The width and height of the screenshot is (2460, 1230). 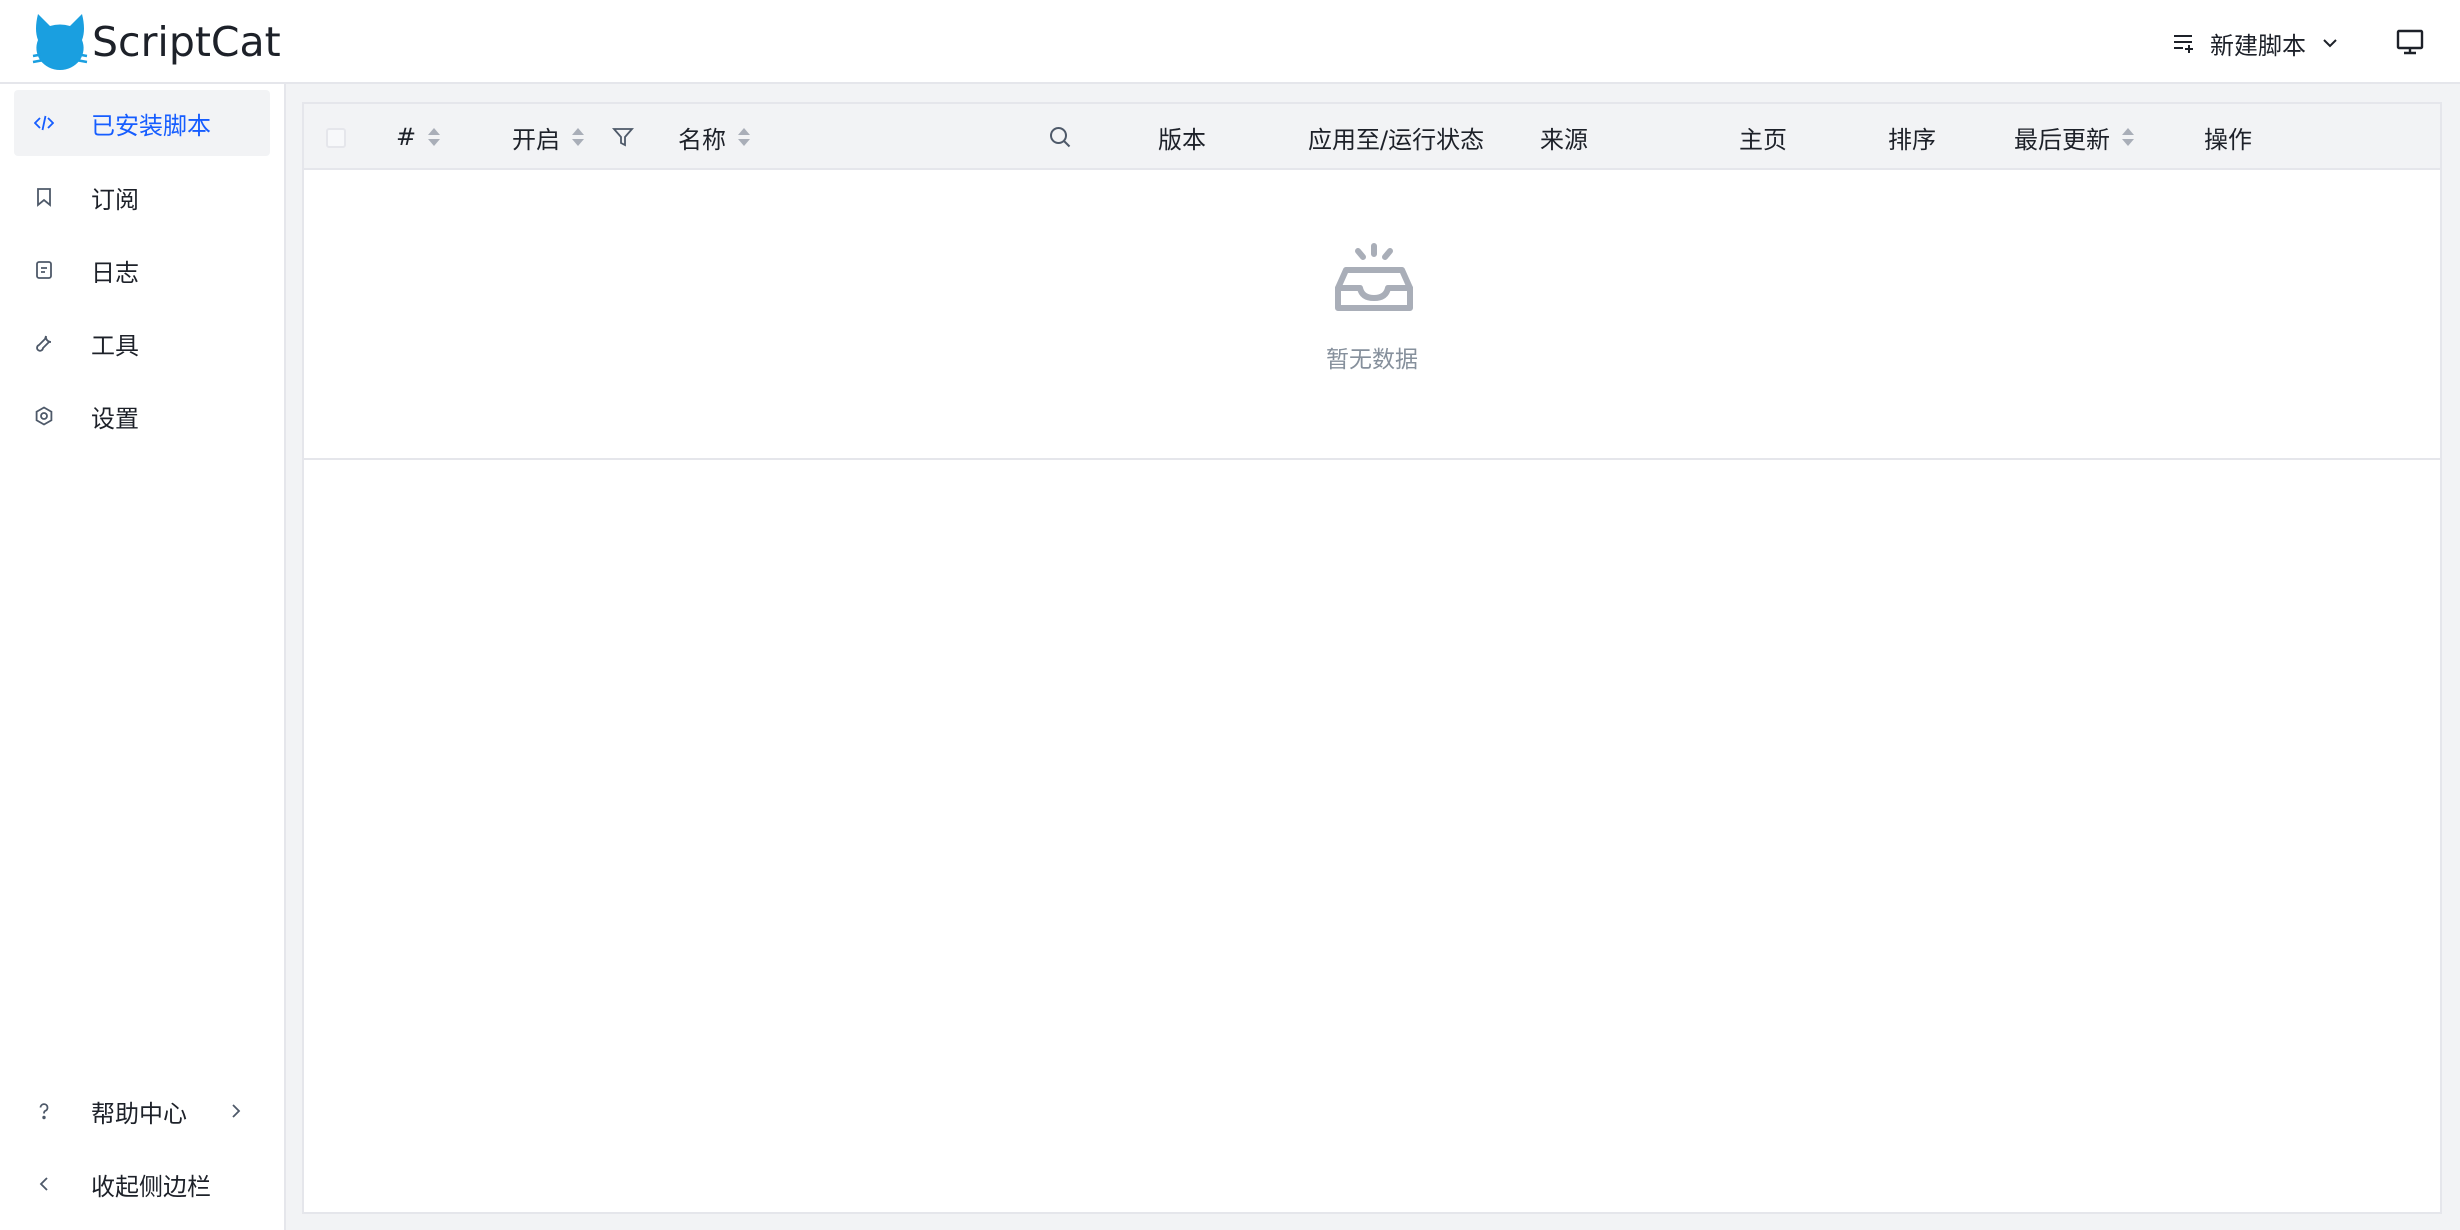 What do you see at coordinates (406, 137) in the screenshot?
I see `column-index-label: #` at bounding box center [406, 137].